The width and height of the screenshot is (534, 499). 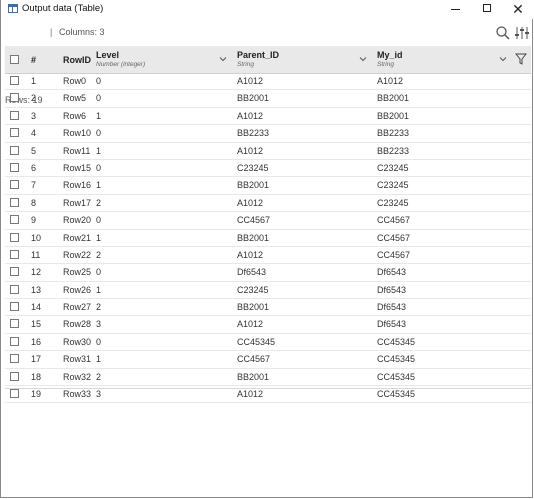 I want to click on column-header-parent-id: Parent_ID String, so click(x=304, y=59).